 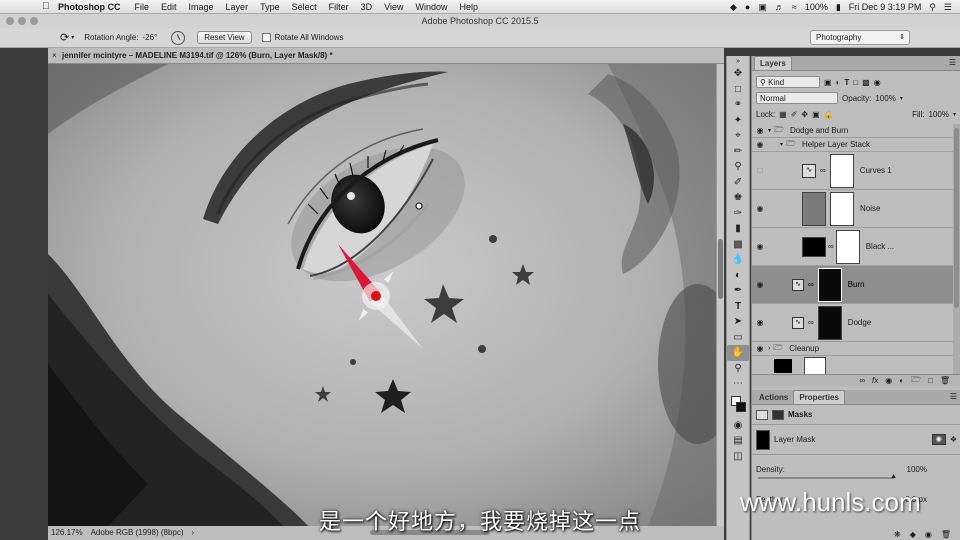 What do you see at coordinates (783, 365) in the screenshot?
I see `layer-thumbnail` at bounding box center [783, 365].